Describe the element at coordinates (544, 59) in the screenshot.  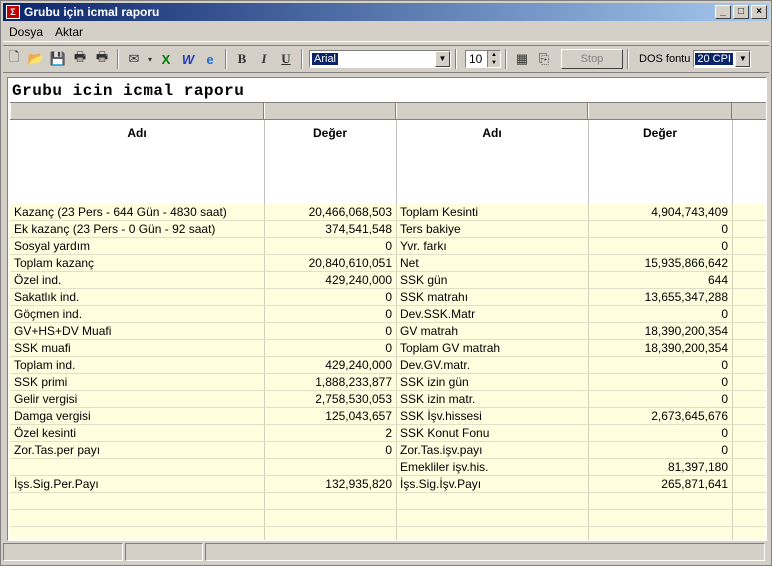
I see `export-icon: ⎘` at that location.